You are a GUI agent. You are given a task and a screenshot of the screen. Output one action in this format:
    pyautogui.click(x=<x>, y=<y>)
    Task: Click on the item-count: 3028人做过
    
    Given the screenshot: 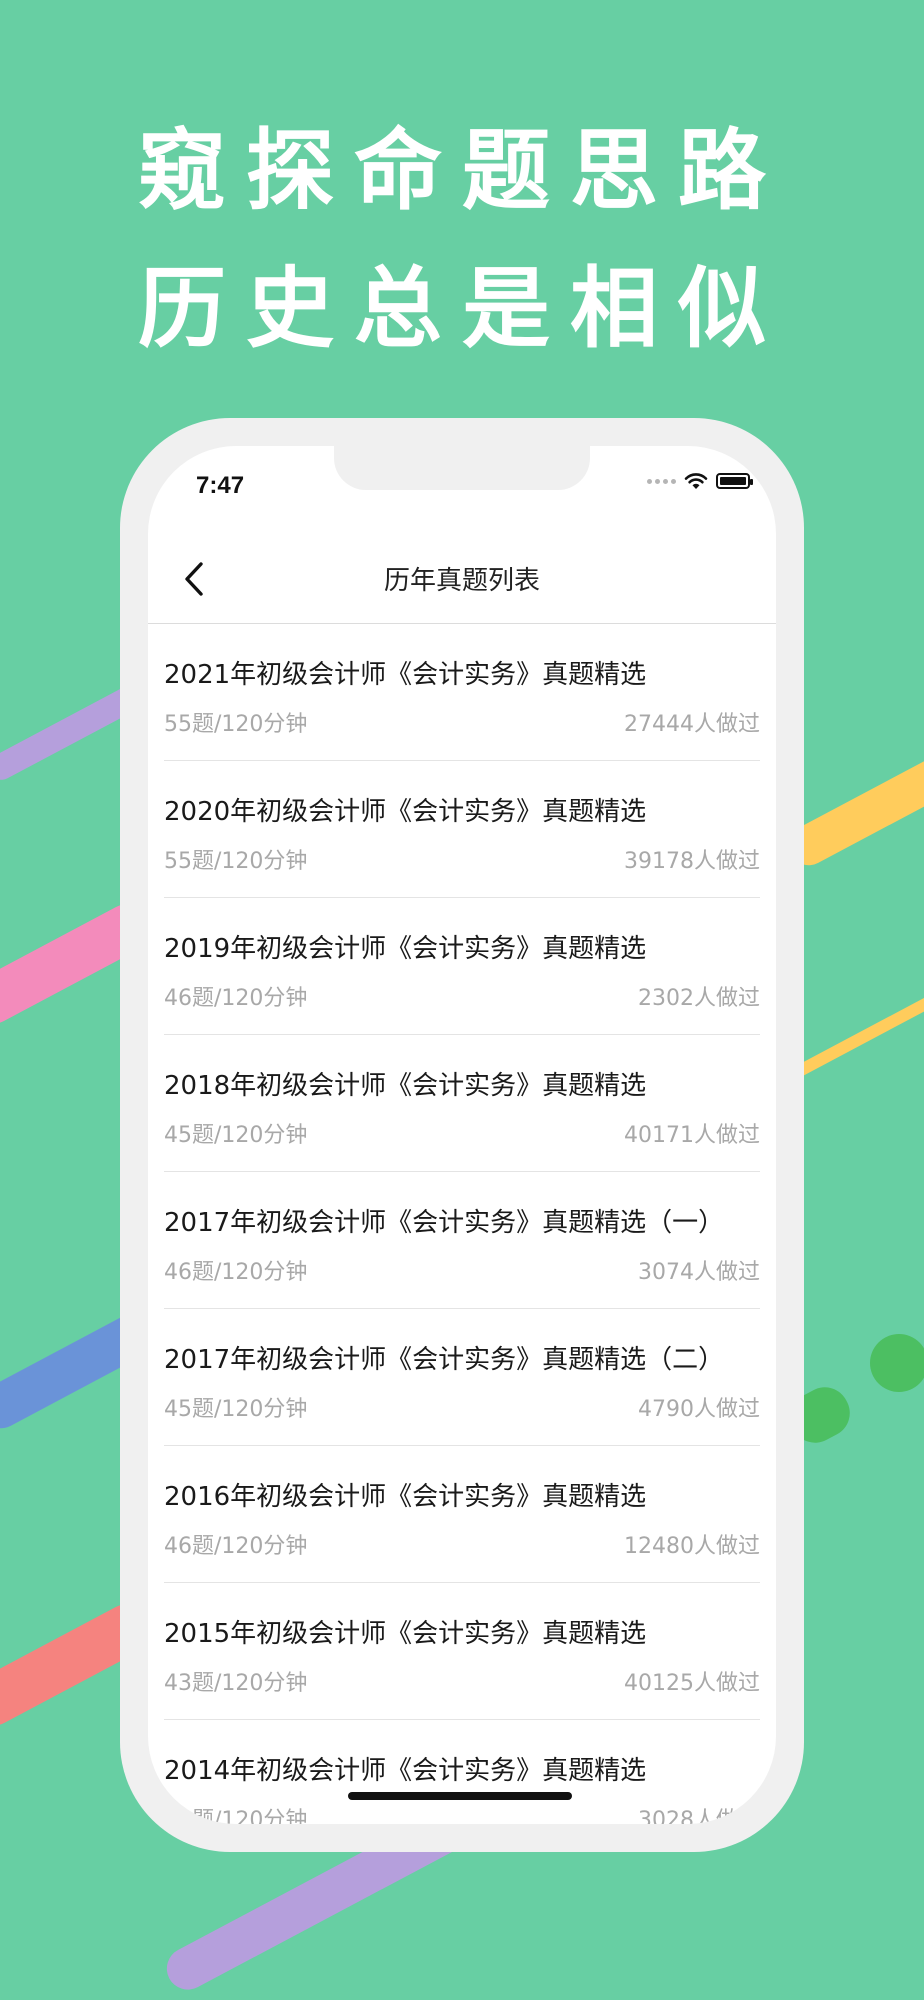 What is the action you would take?
    pyautogui.click(x=699, y=1816)
    